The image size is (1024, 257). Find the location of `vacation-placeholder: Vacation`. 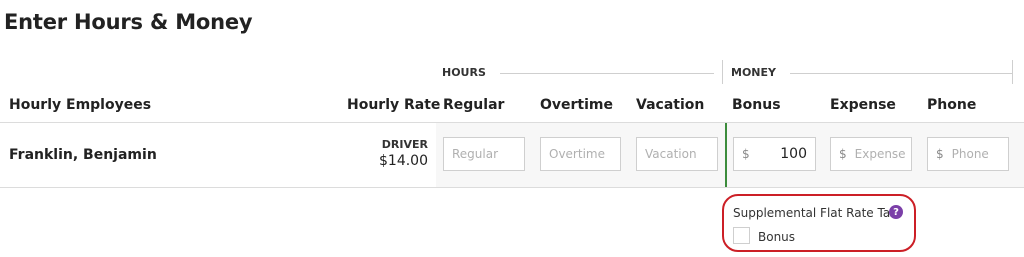

vacation-placeholder: Vacation is located at coordinates (671, 154).